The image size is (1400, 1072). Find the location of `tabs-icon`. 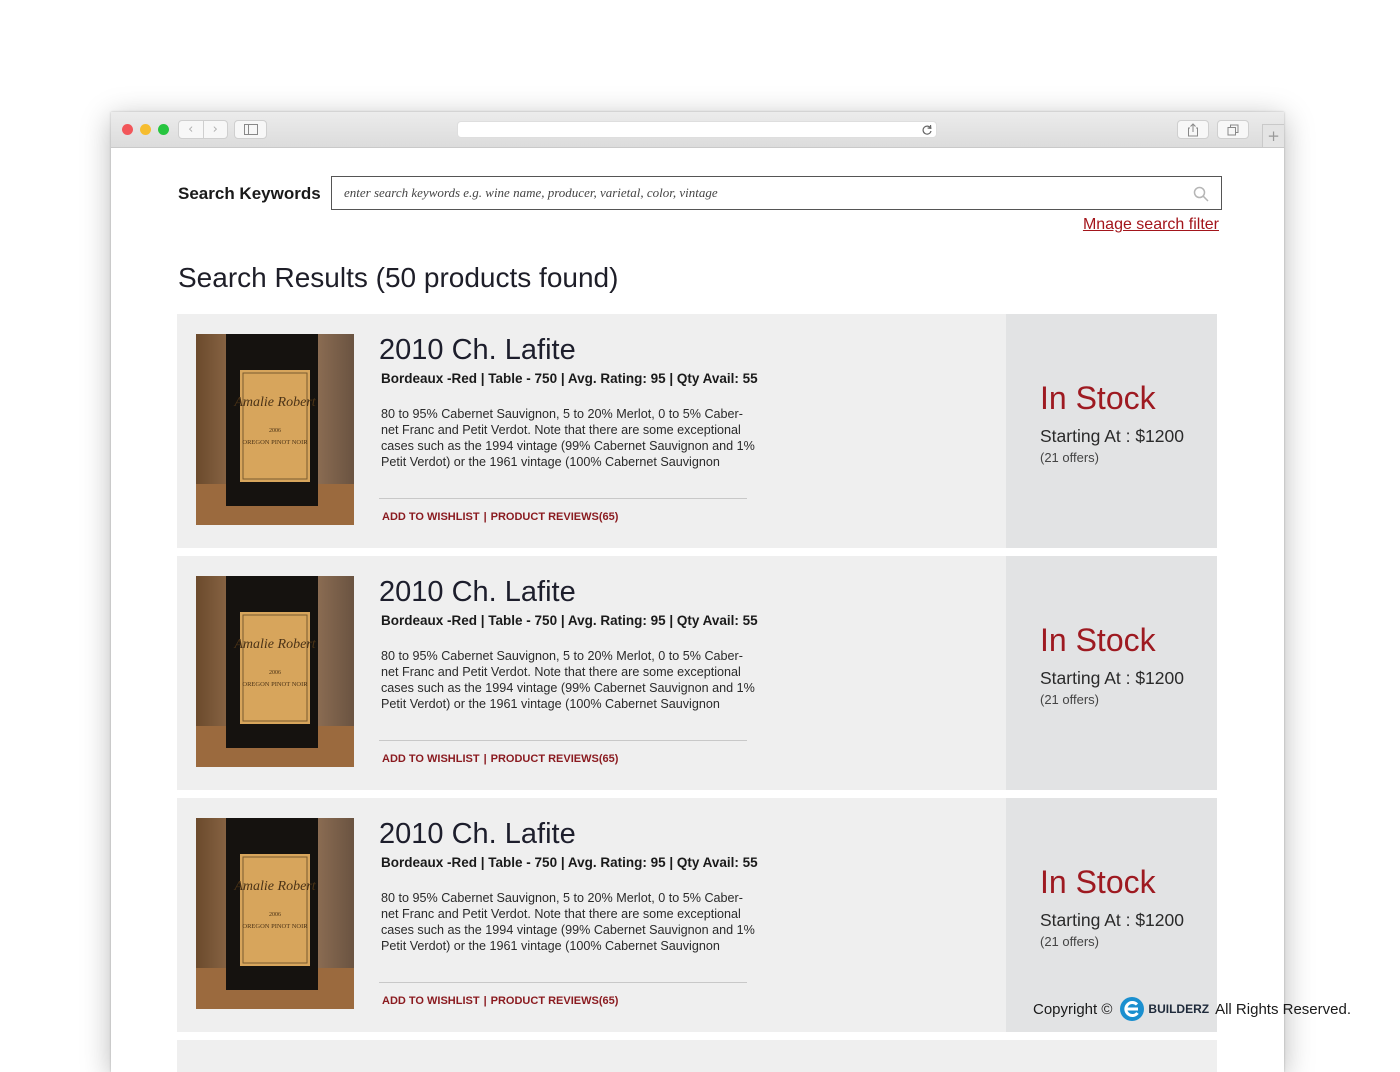

tabs-icon is located at coordinates (1233, 129).